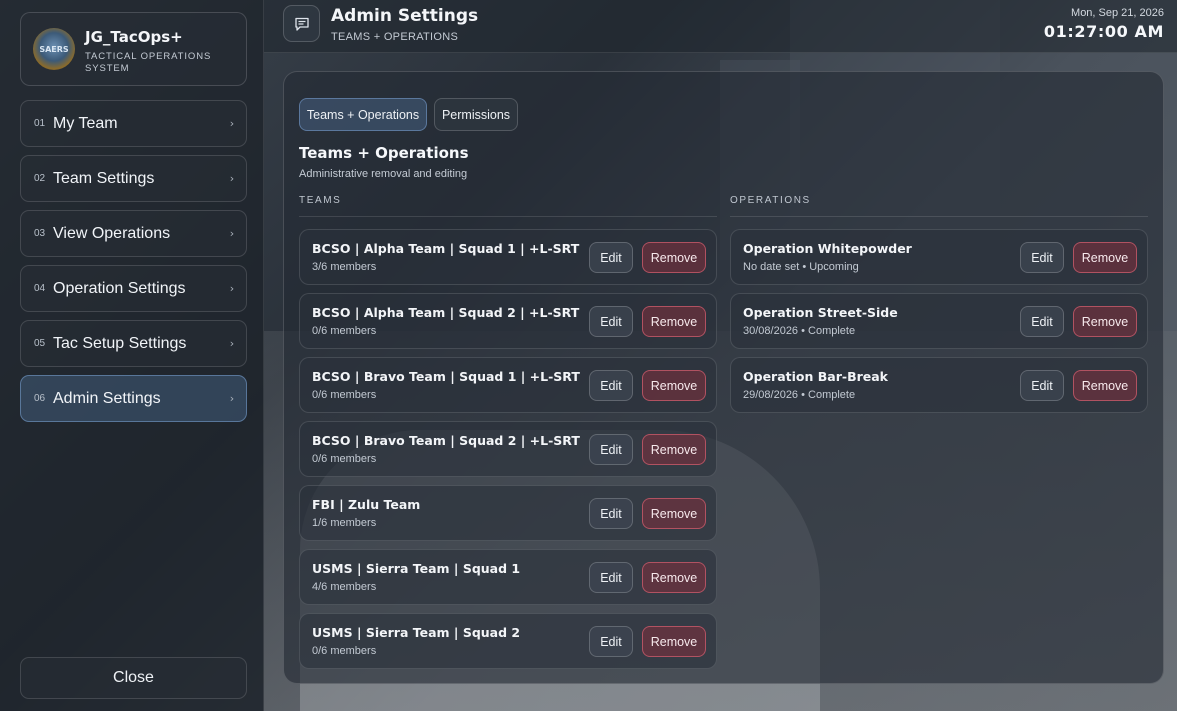 Image resolution: width=1177 pixels, height=711 pixels. I want to click on sidebar-item-operation-settings: 04 Operation Settings ›, so click(133, 288).